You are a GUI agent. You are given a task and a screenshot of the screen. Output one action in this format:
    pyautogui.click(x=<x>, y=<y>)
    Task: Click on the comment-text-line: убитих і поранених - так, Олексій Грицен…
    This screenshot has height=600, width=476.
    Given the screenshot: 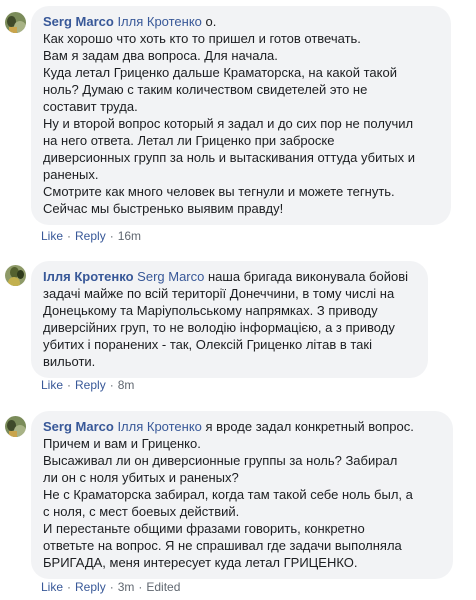 What is the action you would take?
    pyautogui.click(x=207, y=344)
    